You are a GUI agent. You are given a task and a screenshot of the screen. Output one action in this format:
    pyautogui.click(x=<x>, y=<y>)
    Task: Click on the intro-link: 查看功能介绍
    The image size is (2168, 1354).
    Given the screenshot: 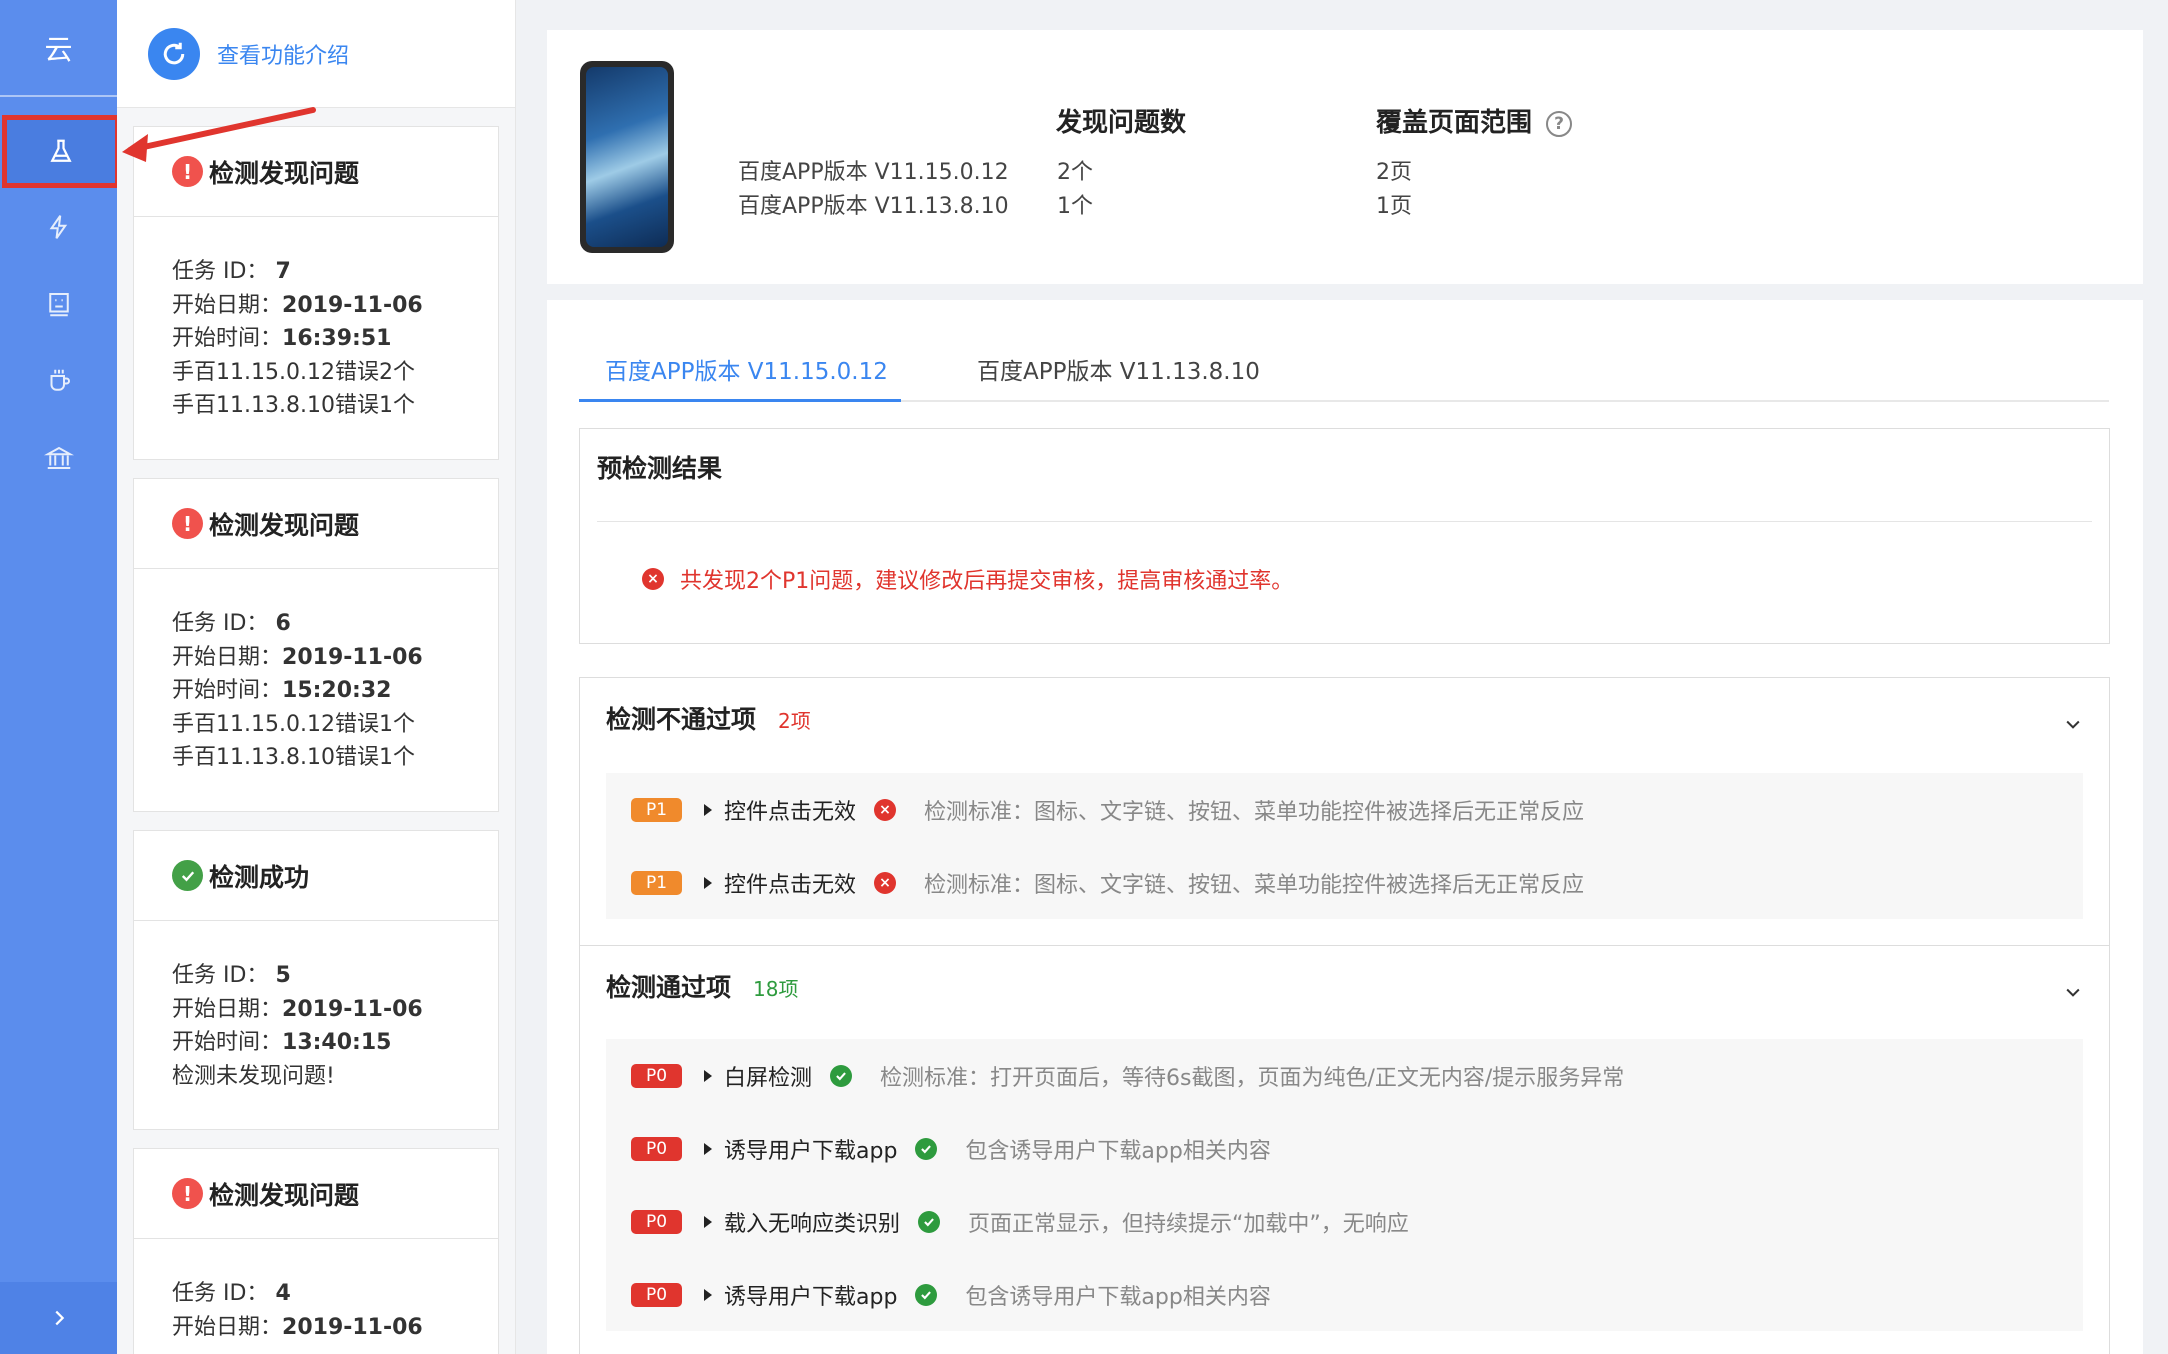 What is the action you would take?
    pyautogui.click(x=283, y=54)
    